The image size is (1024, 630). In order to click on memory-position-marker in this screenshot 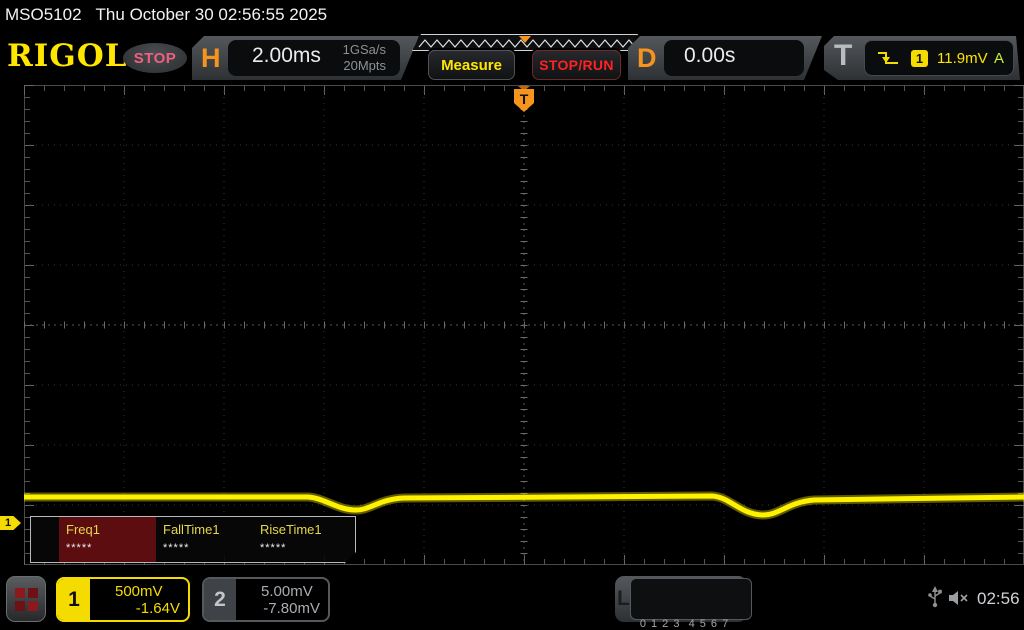, I will do `click(525, 39)`.